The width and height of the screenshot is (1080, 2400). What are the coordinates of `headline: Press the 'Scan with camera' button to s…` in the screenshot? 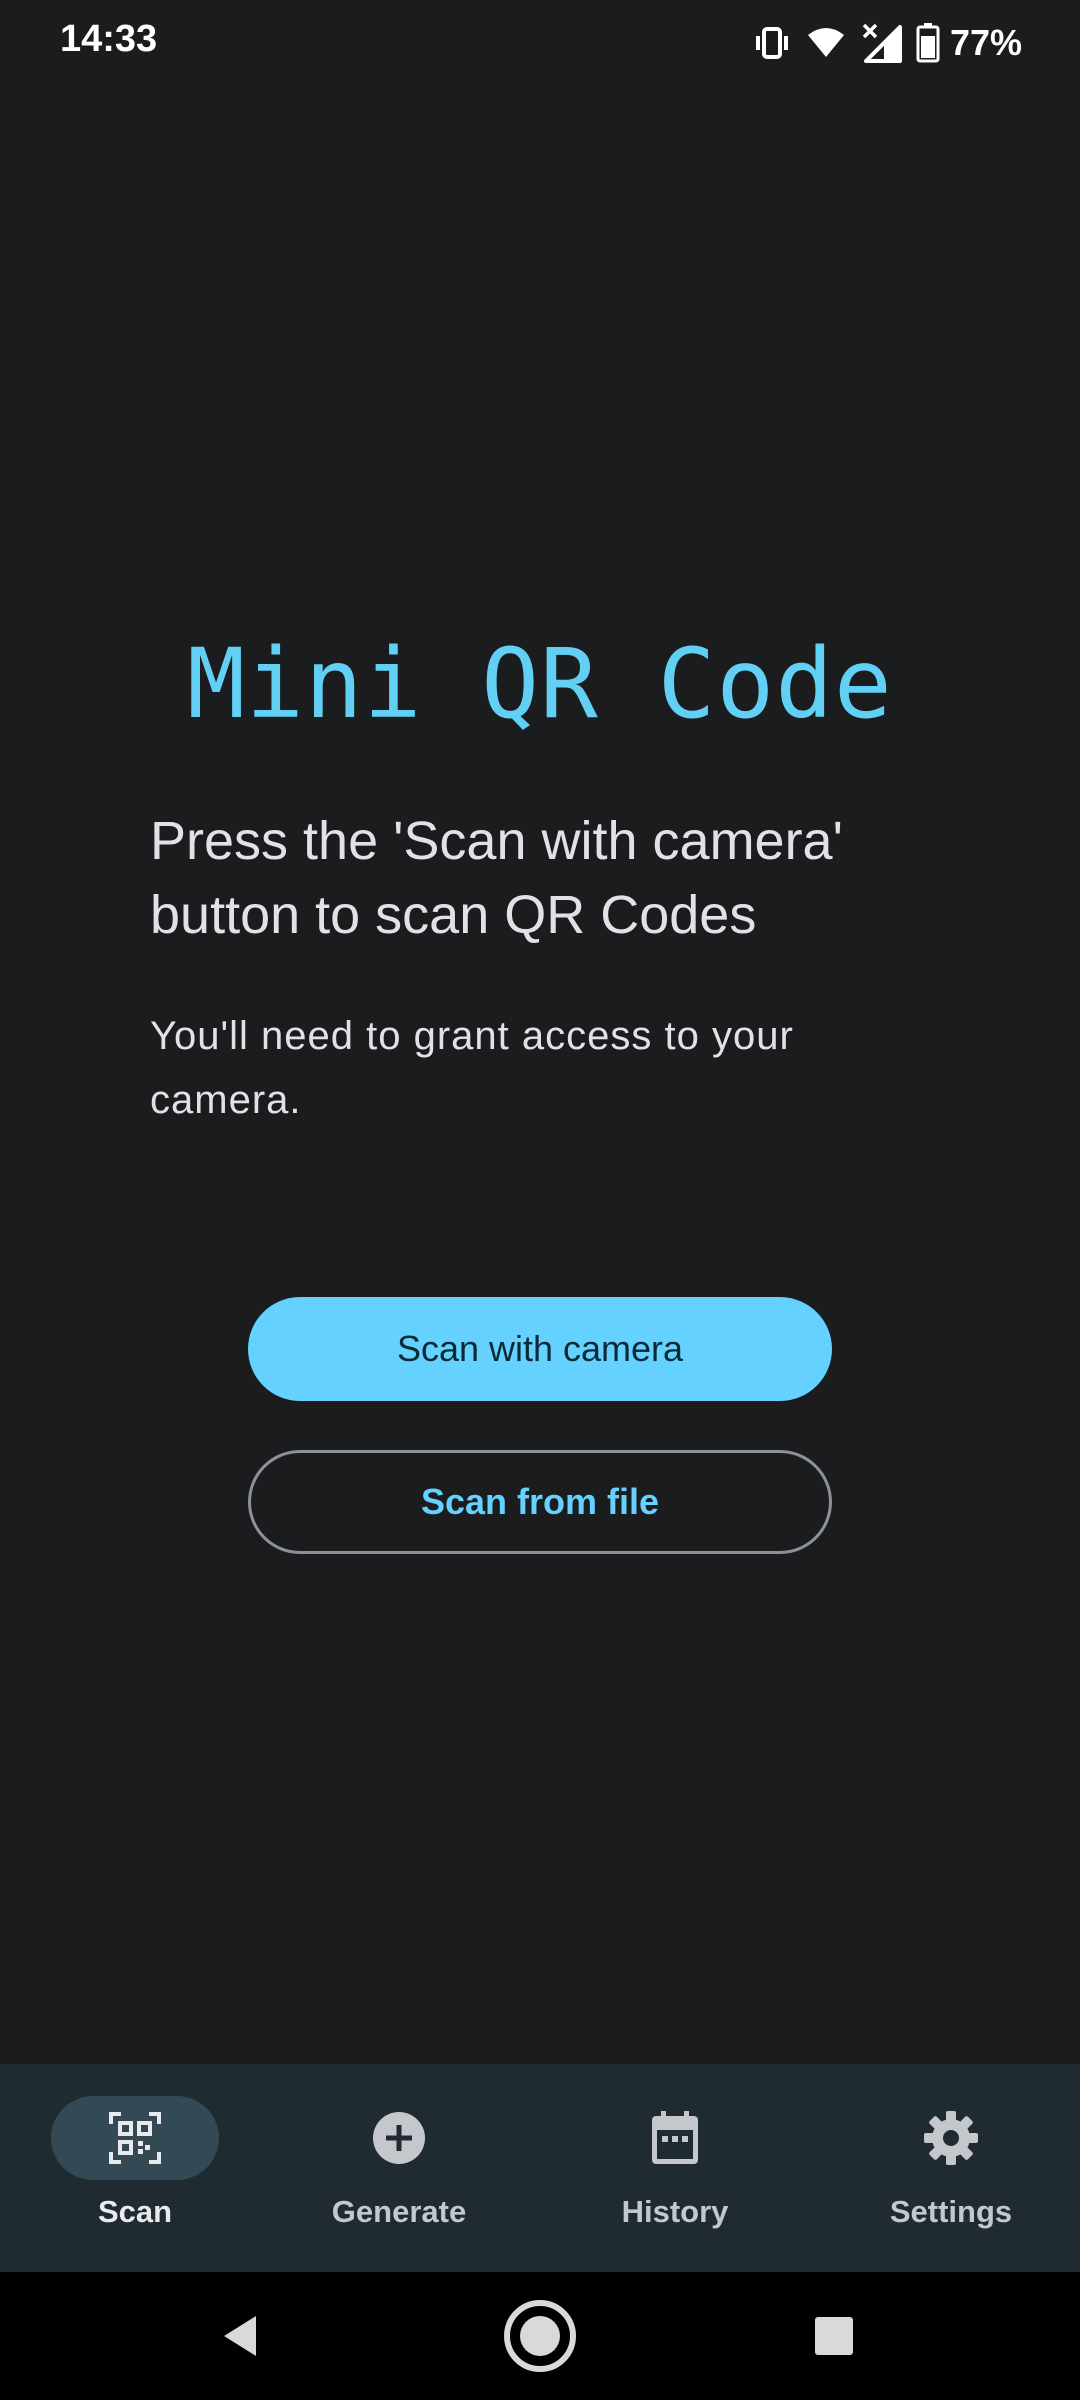 It's located at (496, 878).